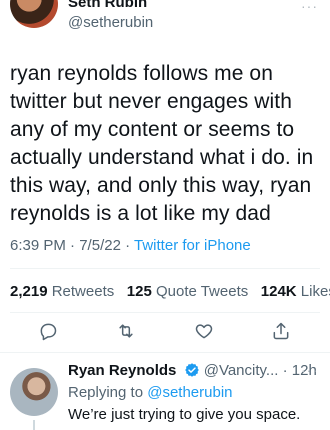 The image size is (330, 430). I want to click on reply-author-header: Ryan Reynolds @Vancity... · 12h, so click(192, 370).